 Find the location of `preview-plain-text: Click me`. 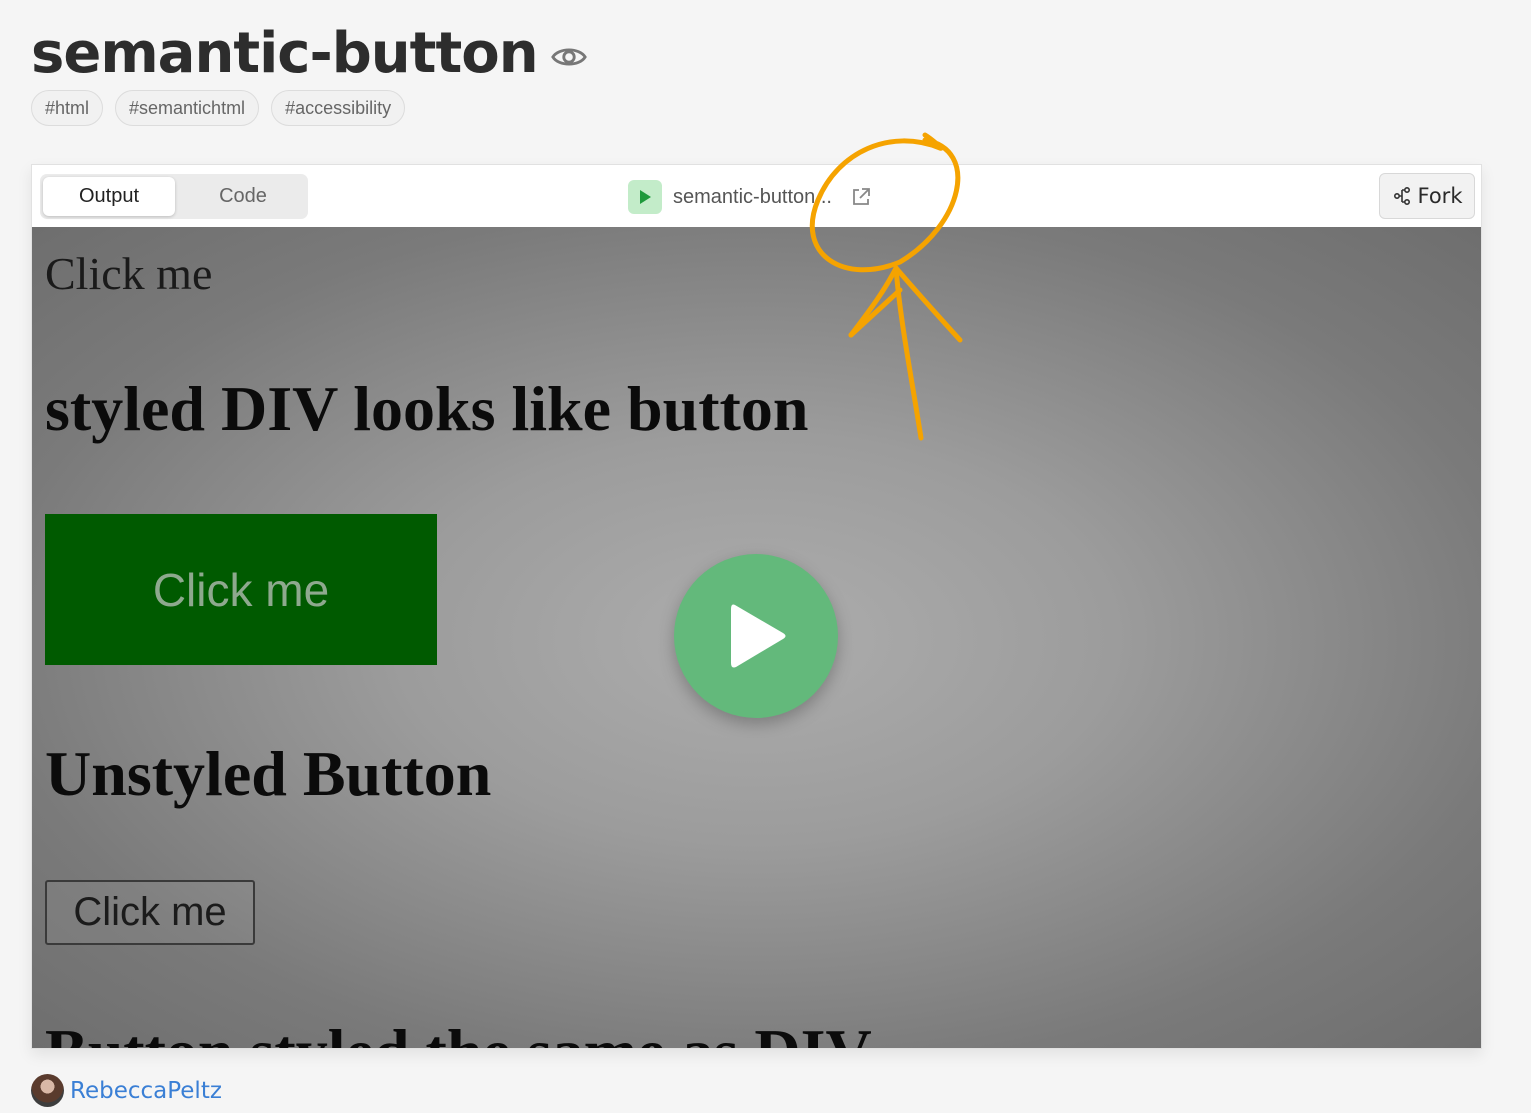

preview-plain-text: Click me is located at coordinates (129, 273).